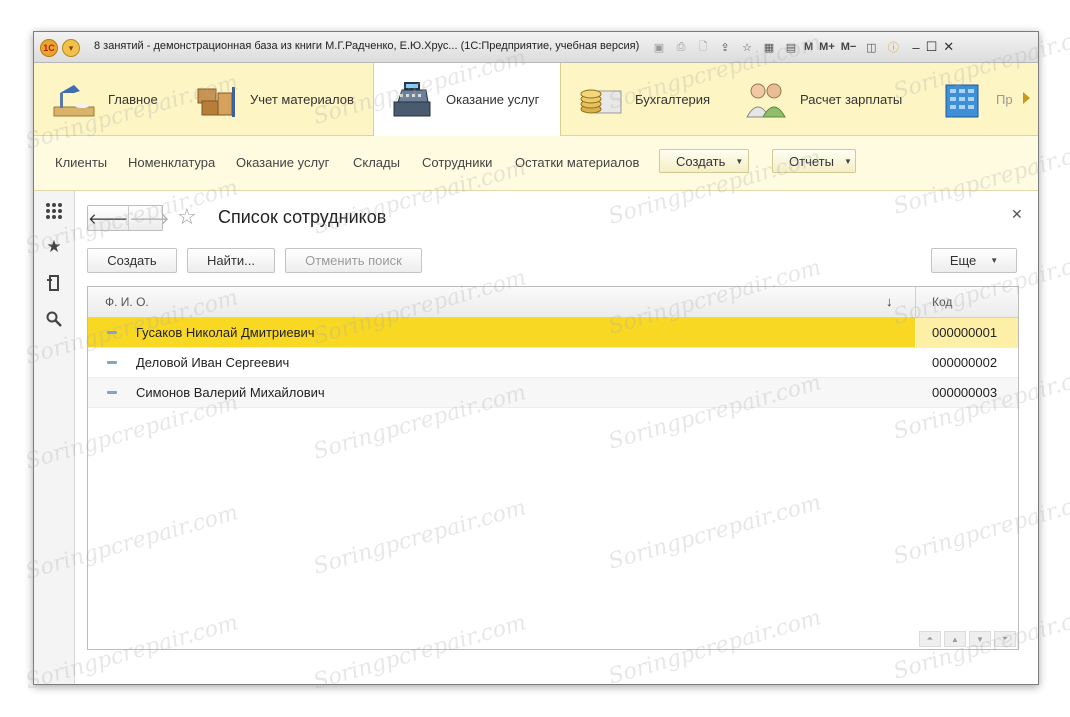 The width and height of the screenshot is (1070, 717). What do you see at coordinates (54, 283) in the screenshot?
I see `history-icon` at bounding box center [54, 283].